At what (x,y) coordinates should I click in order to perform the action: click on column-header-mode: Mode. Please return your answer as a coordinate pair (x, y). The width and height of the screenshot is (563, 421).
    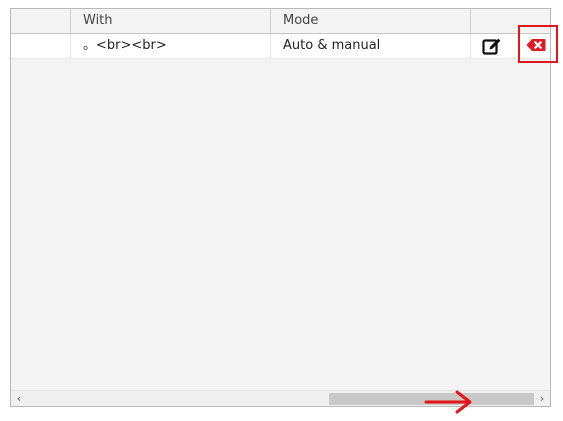
    Looking at the image, I should click on (371, 21).